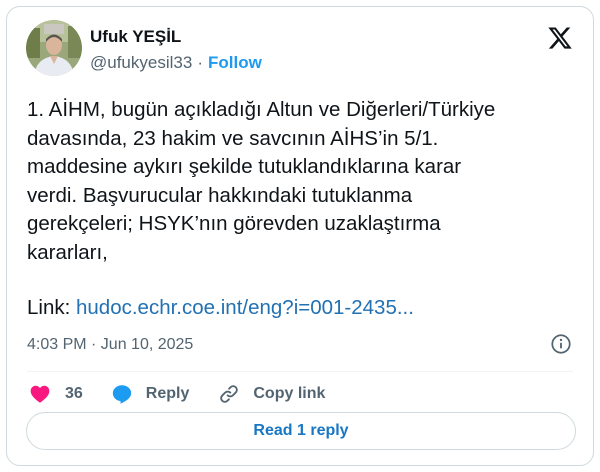 This screenshot has width=600, height=472. I want to click on follow-button: Follow, so click(235, 63).